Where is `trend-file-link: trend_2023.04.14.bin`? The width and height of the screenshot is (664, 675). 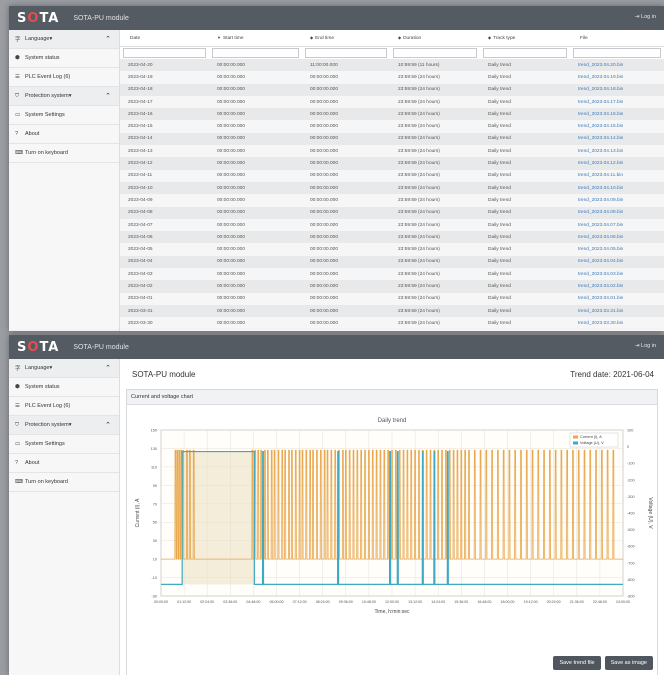 trend-file-link: trend_2023.04.14.bin is located at coordinates (617, 139).